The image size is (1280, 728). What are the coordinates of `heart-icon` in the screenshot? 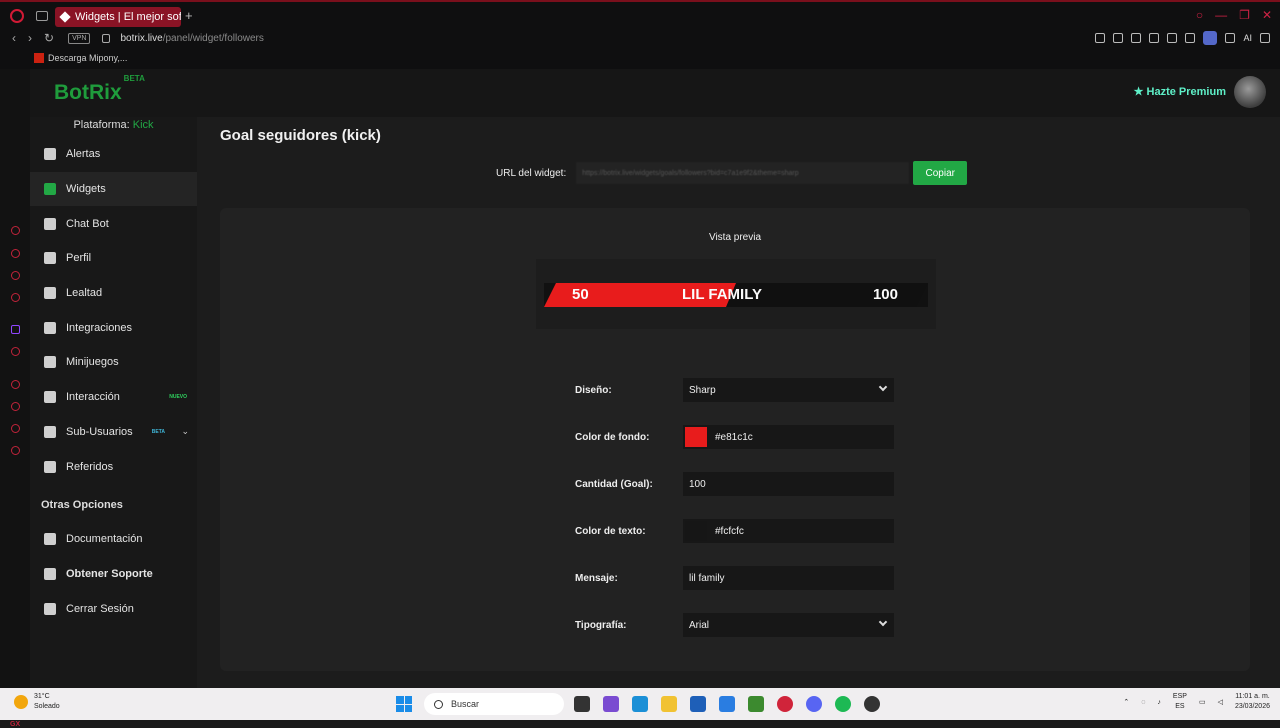 It's located at (1154, 38).